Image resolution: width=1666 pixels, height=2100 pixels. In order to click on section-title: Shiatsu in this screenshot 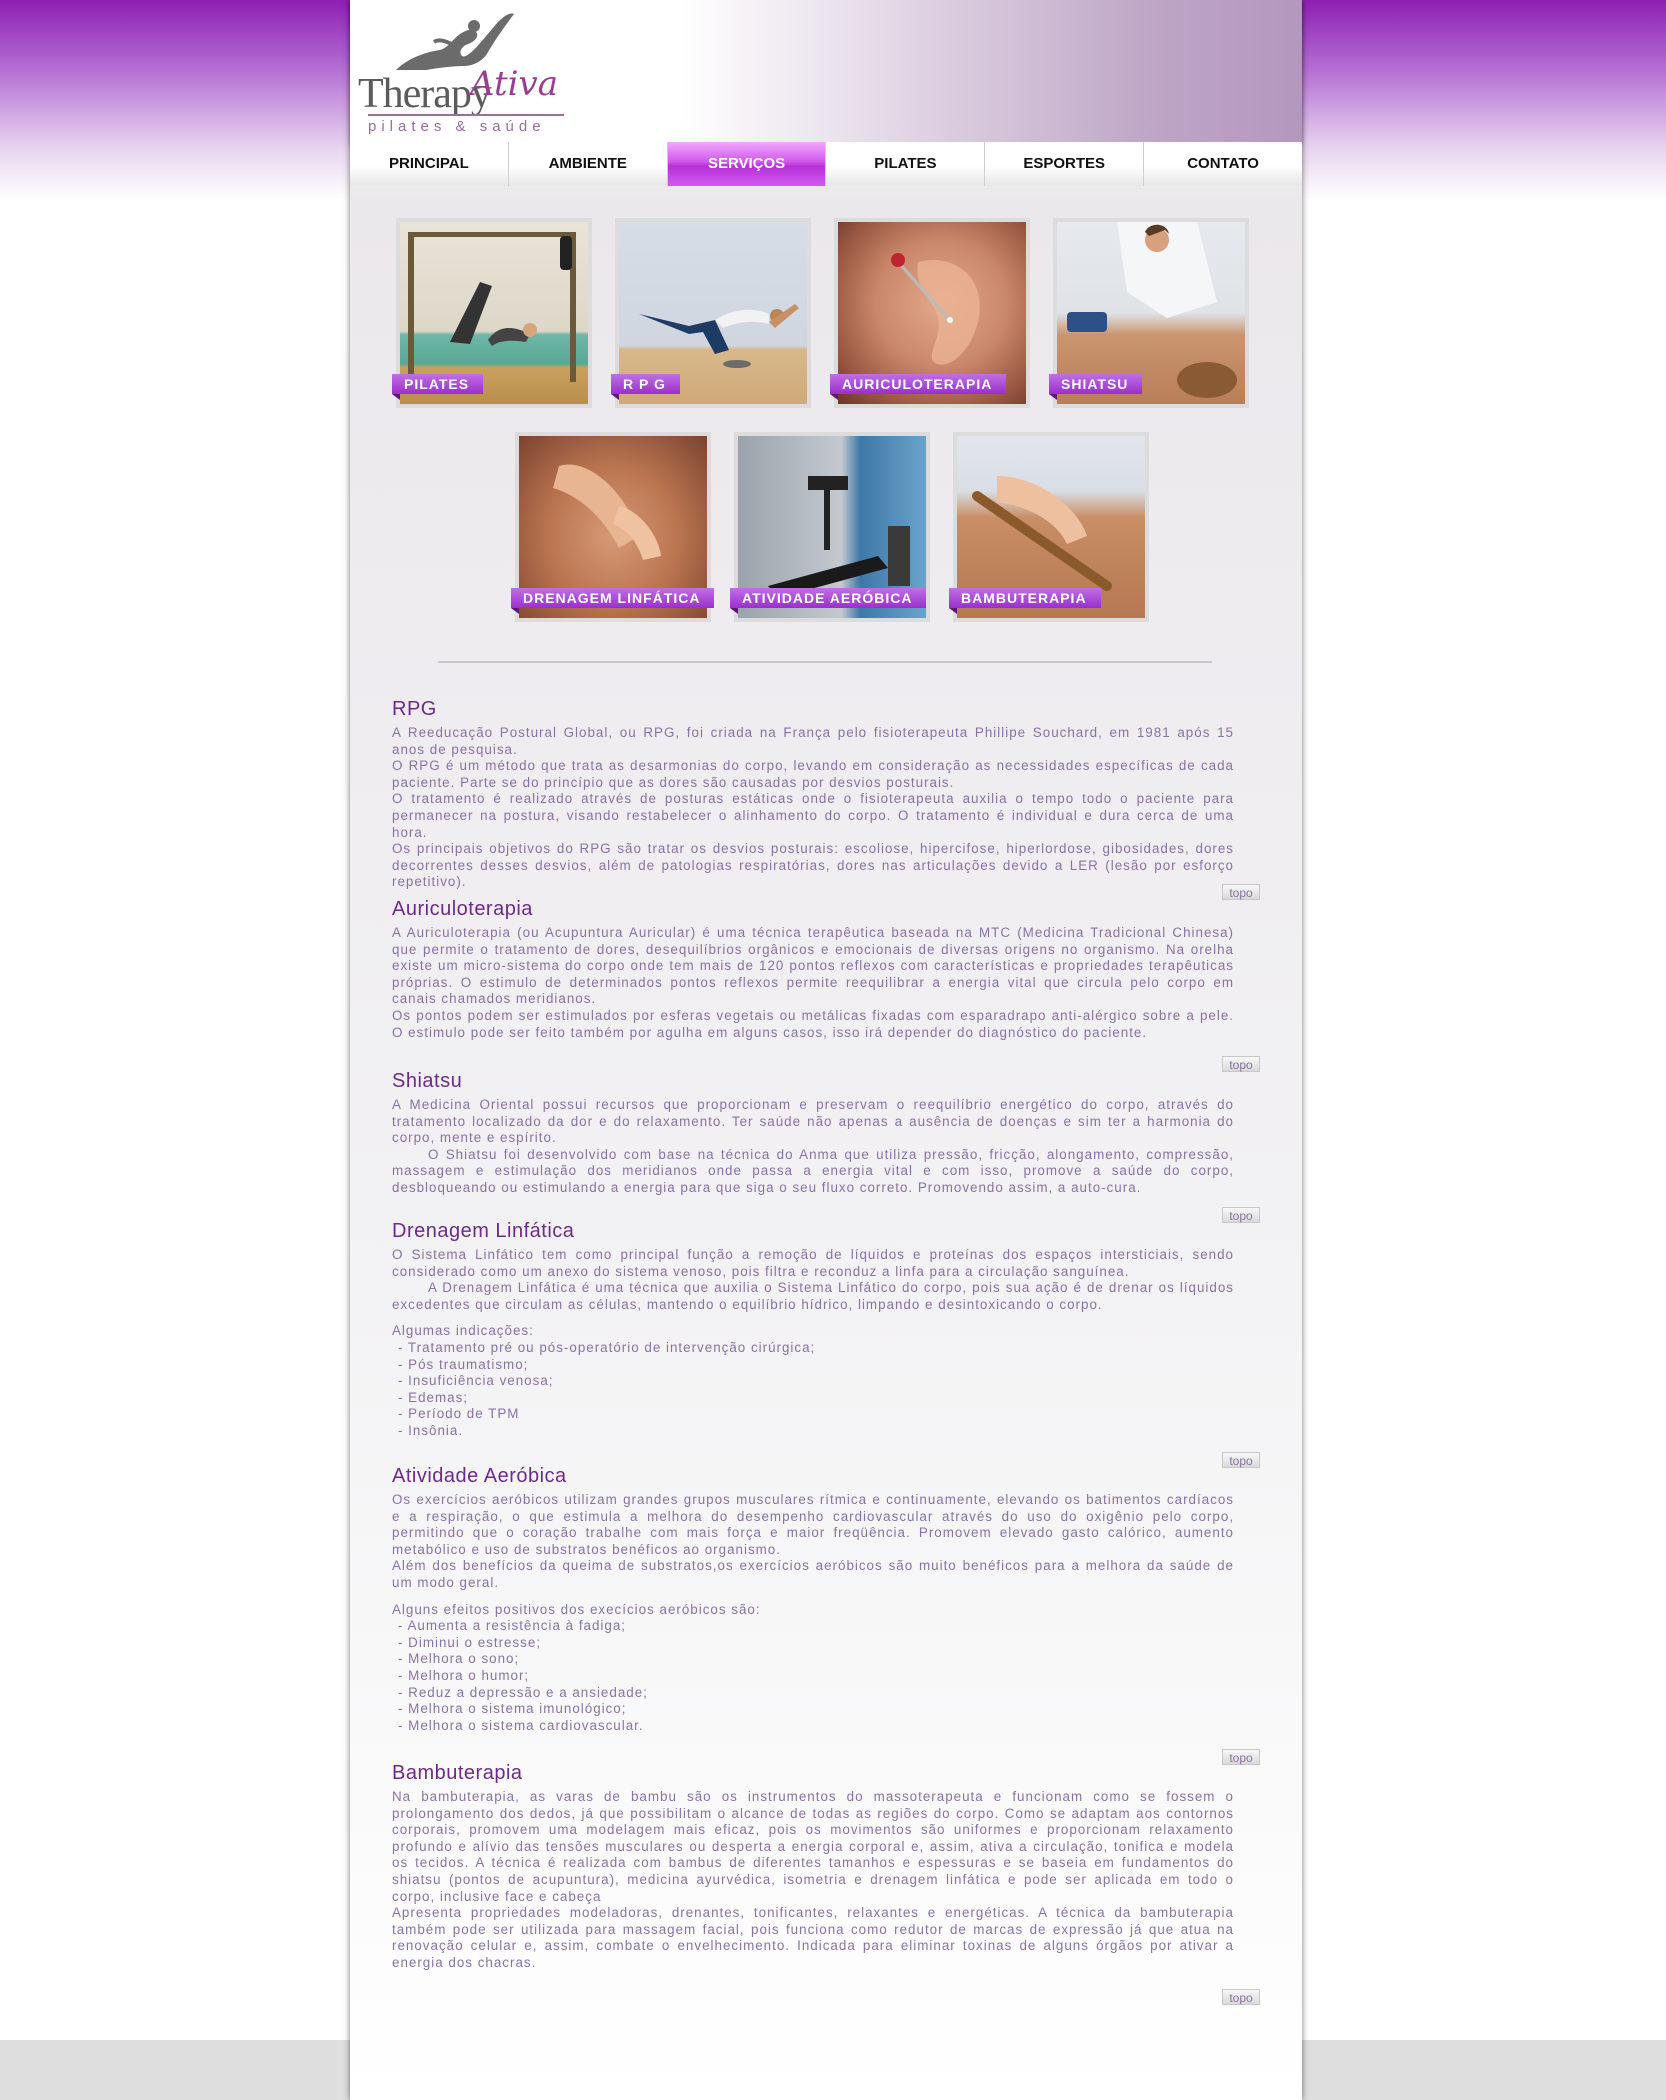, I will do `click(427, 1081)`.